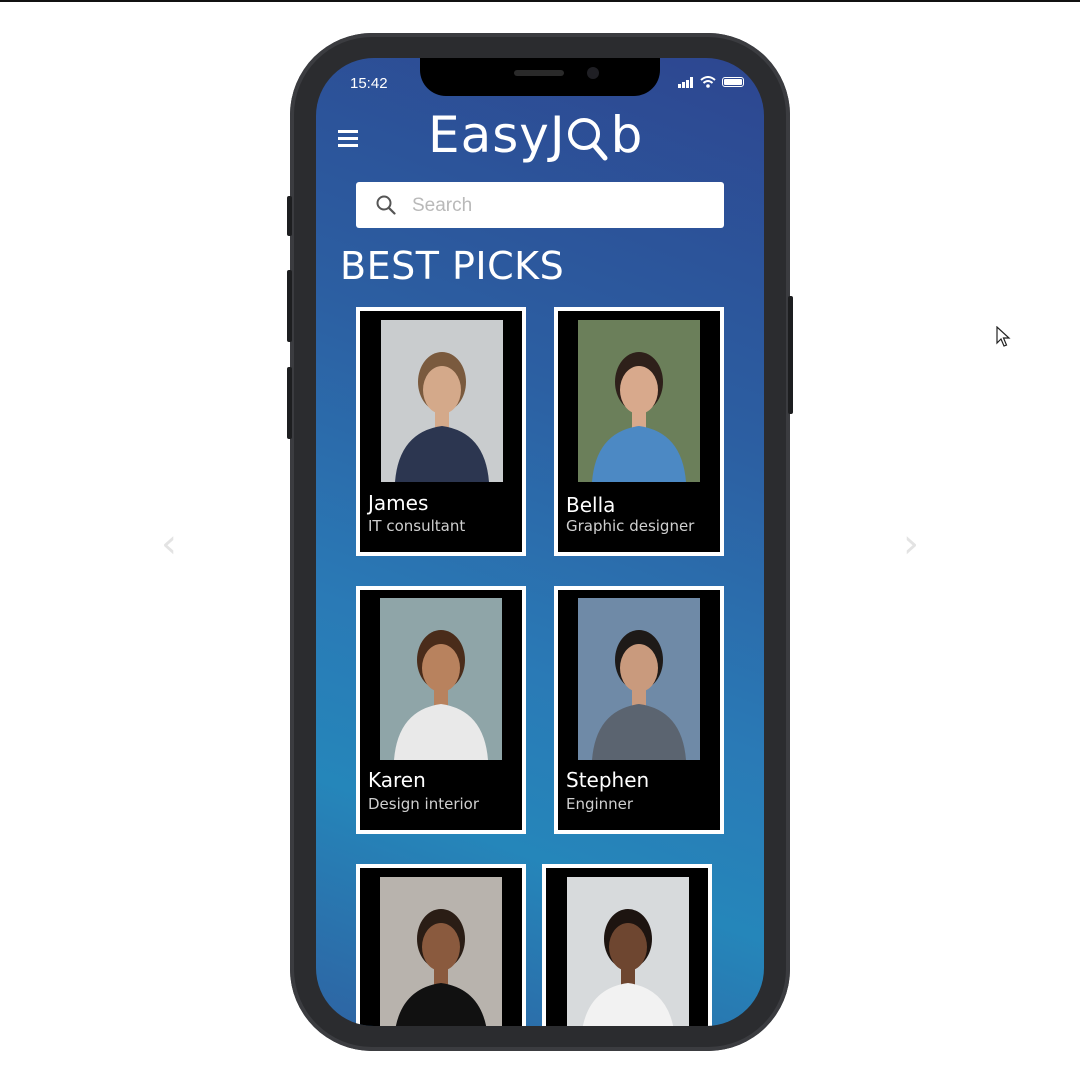  I want to click on phone-volume-down, so click(289, 403).